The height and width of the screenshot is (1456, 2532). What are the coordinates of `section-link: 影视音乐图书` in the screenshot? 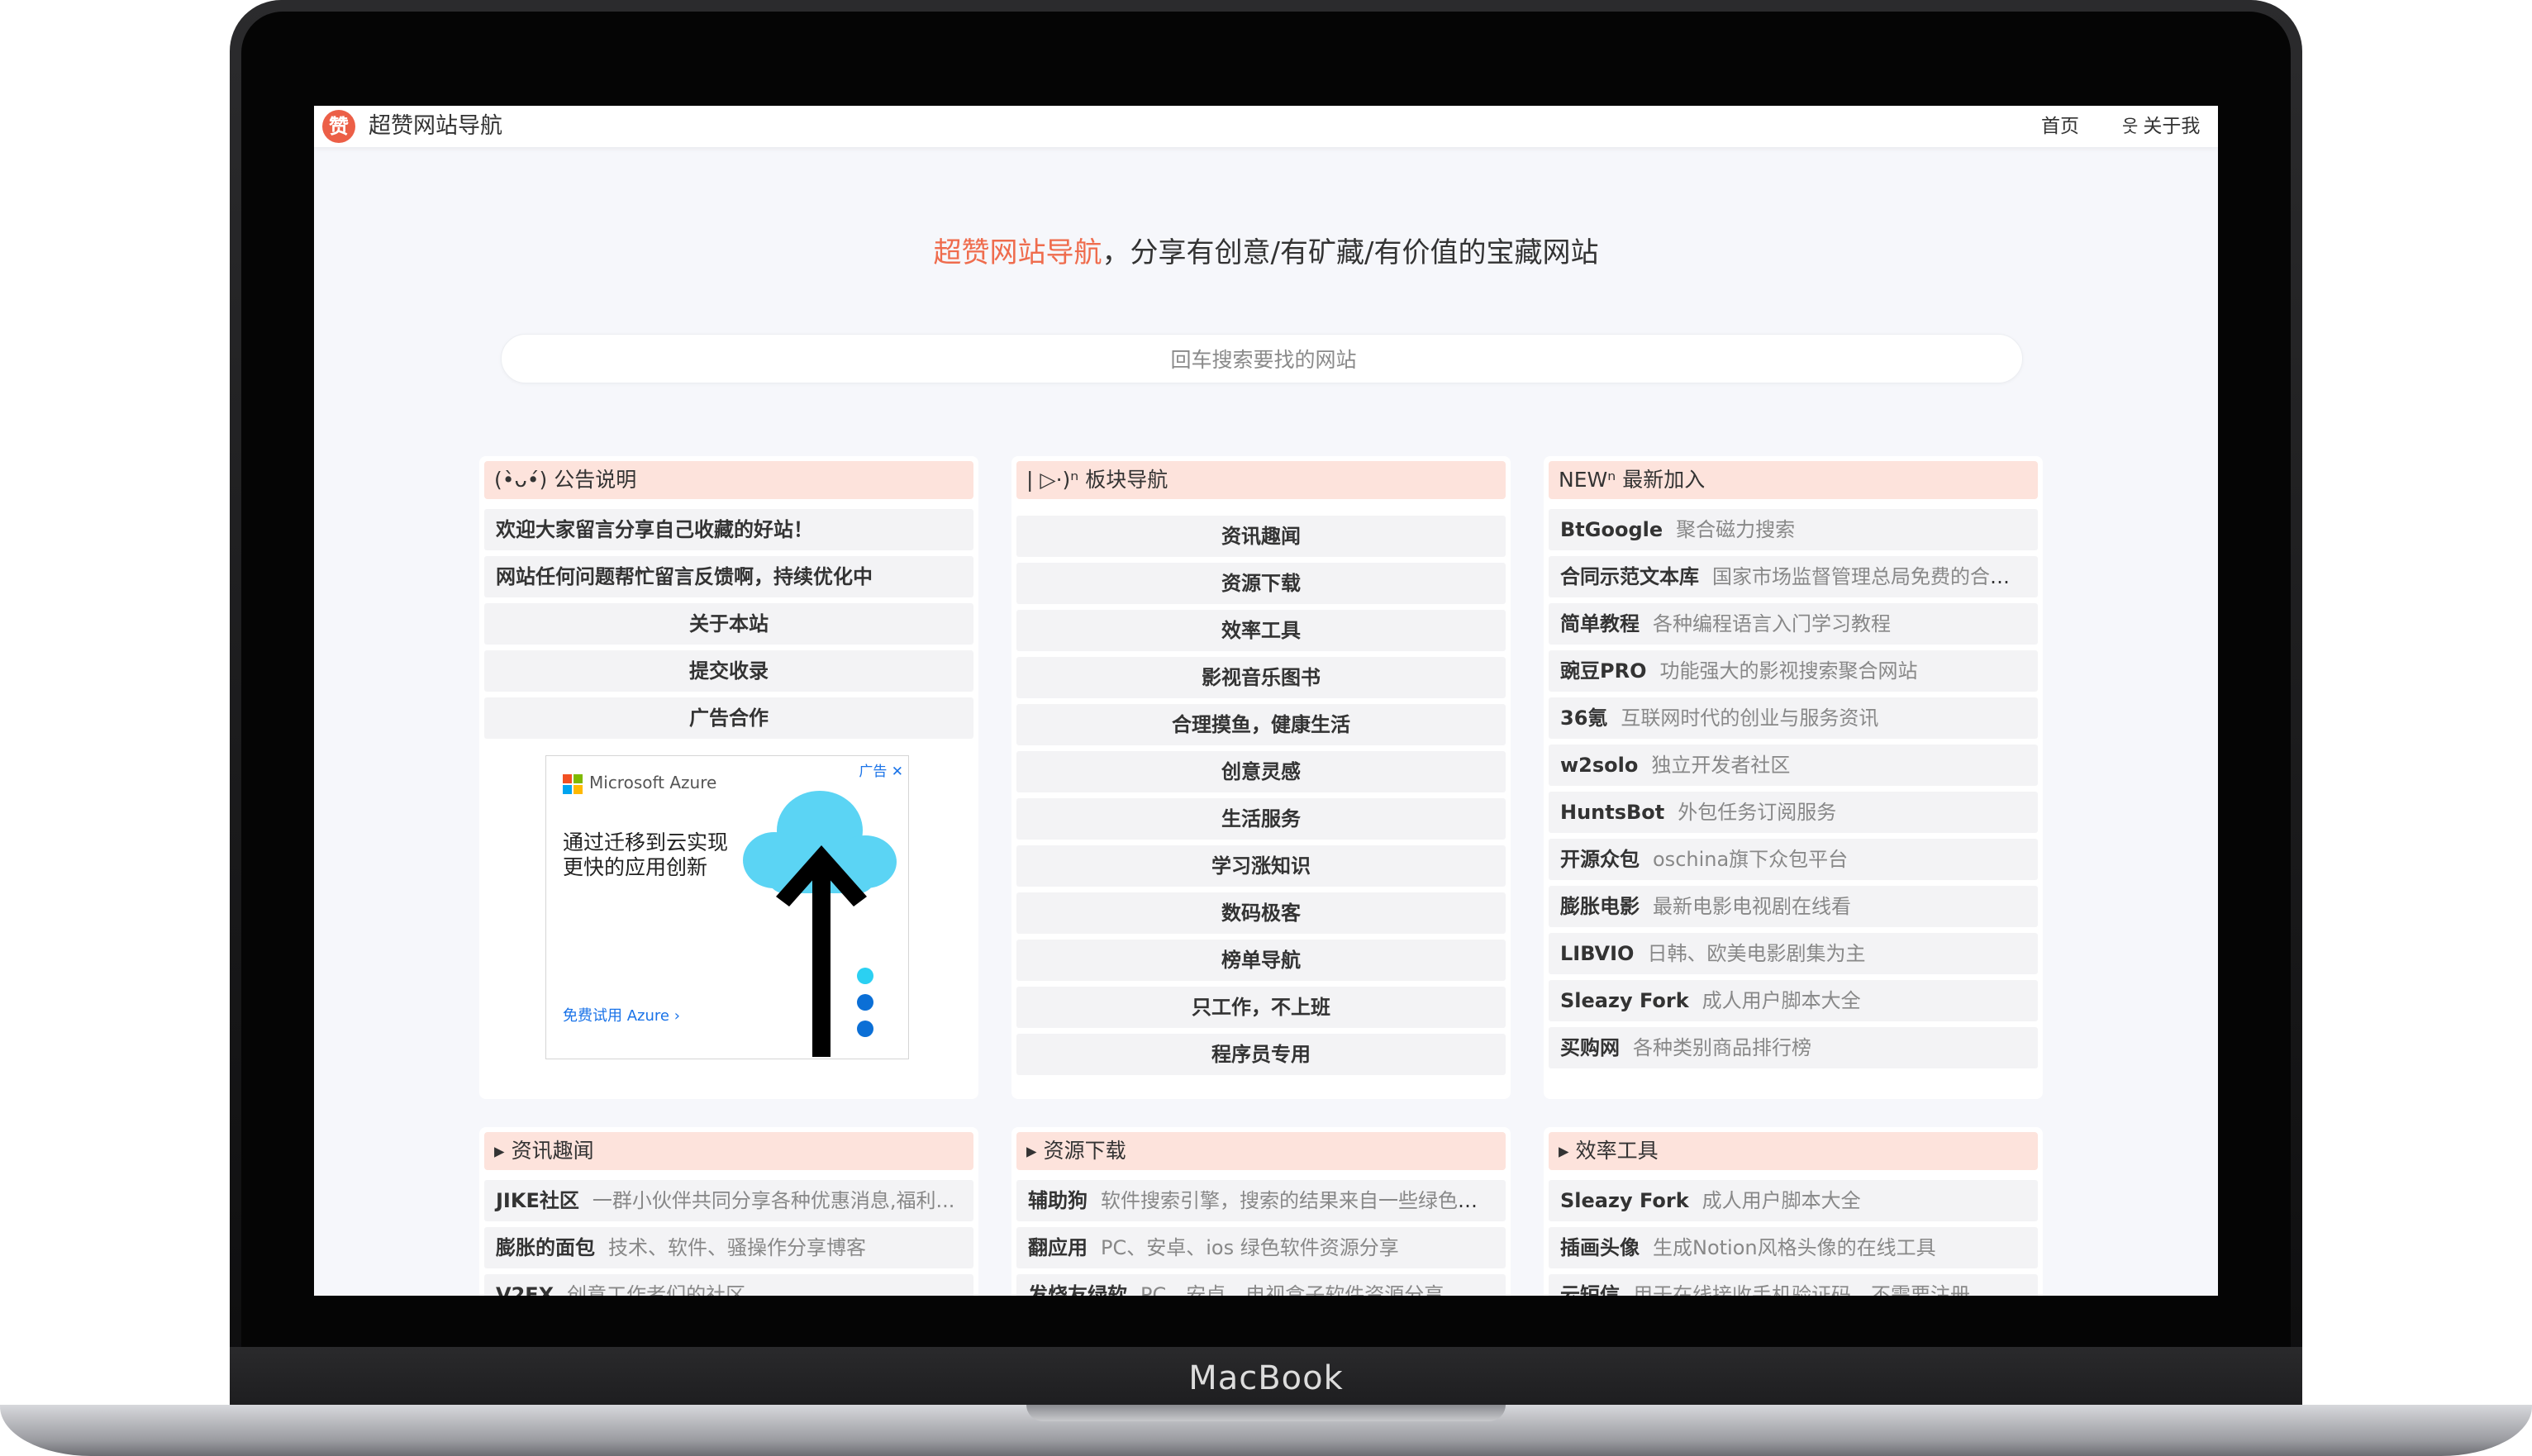 It's located at (1261, 677).